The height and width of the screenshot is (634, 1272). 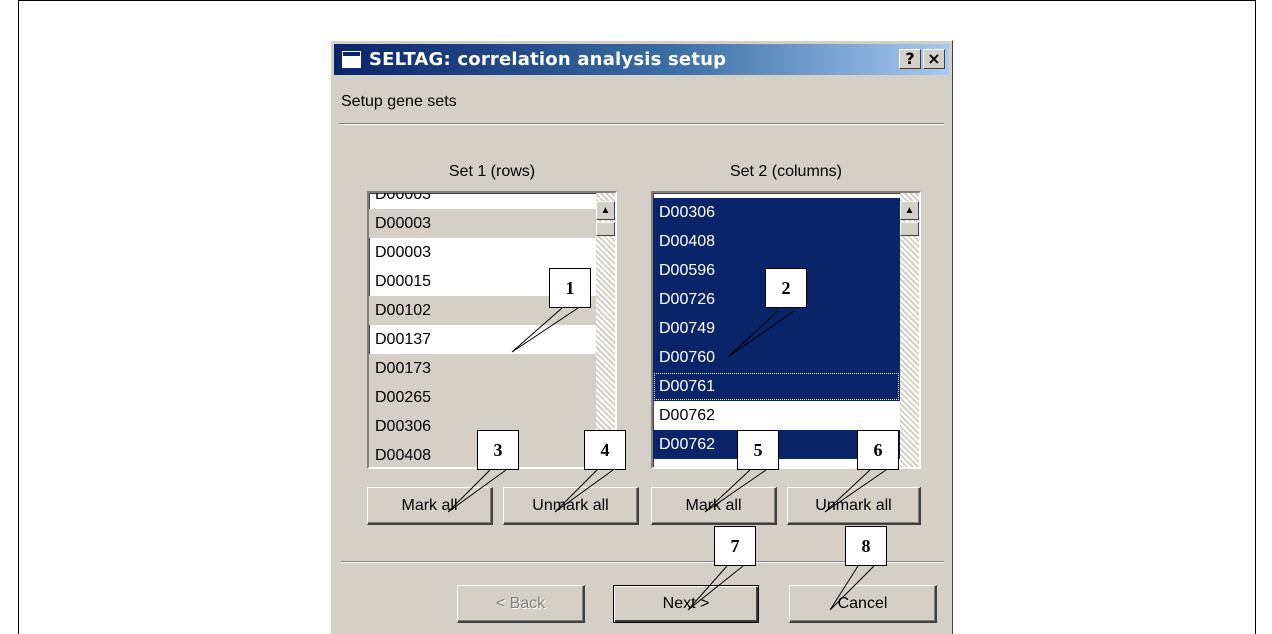 I want to click on callout-6: 6, so click(x=878, y=450).